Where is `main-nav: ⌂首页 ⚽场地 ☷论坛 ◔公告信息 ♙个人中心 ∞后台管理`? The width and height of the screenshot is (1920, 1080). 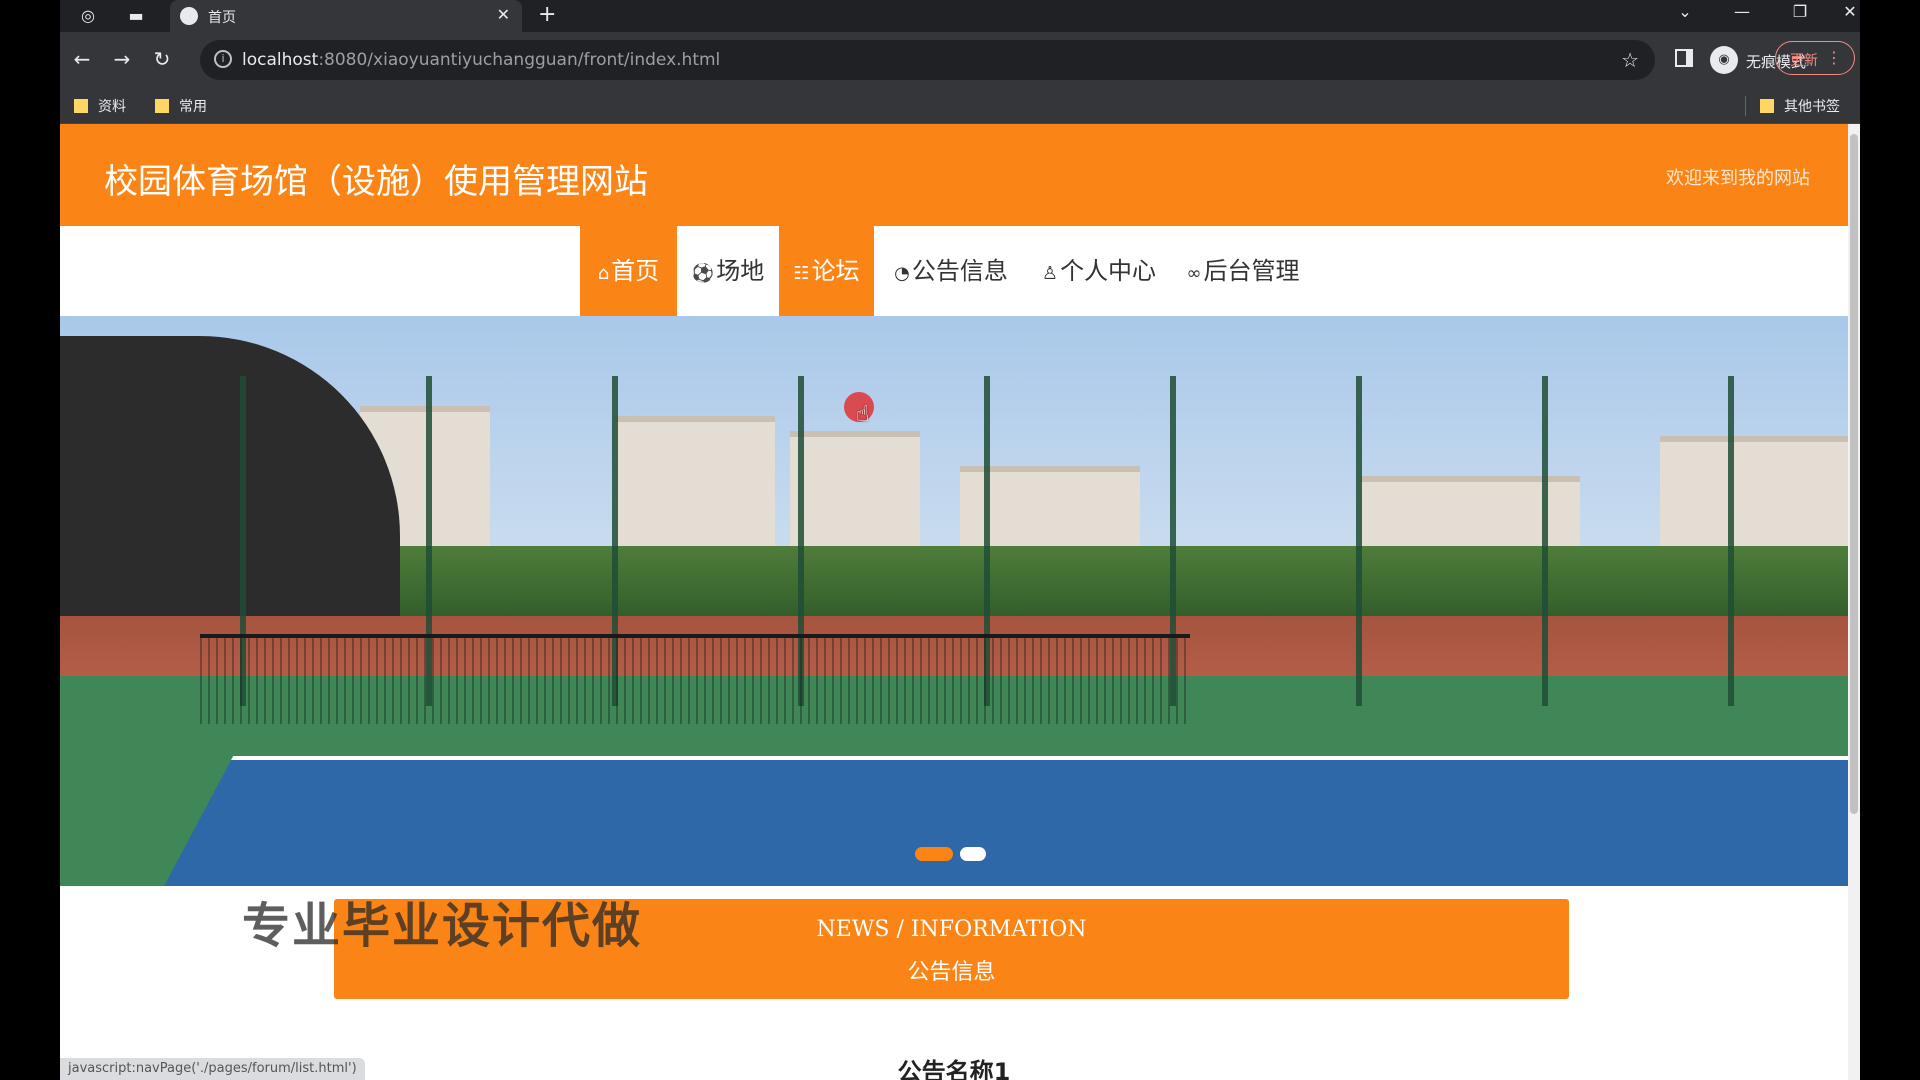 main-nav: ⌂首页 ⚽场地 ☷论坛 ◔公告信息 ♙个人中心 ∞后台管理 is located at coordinates (954, 271).